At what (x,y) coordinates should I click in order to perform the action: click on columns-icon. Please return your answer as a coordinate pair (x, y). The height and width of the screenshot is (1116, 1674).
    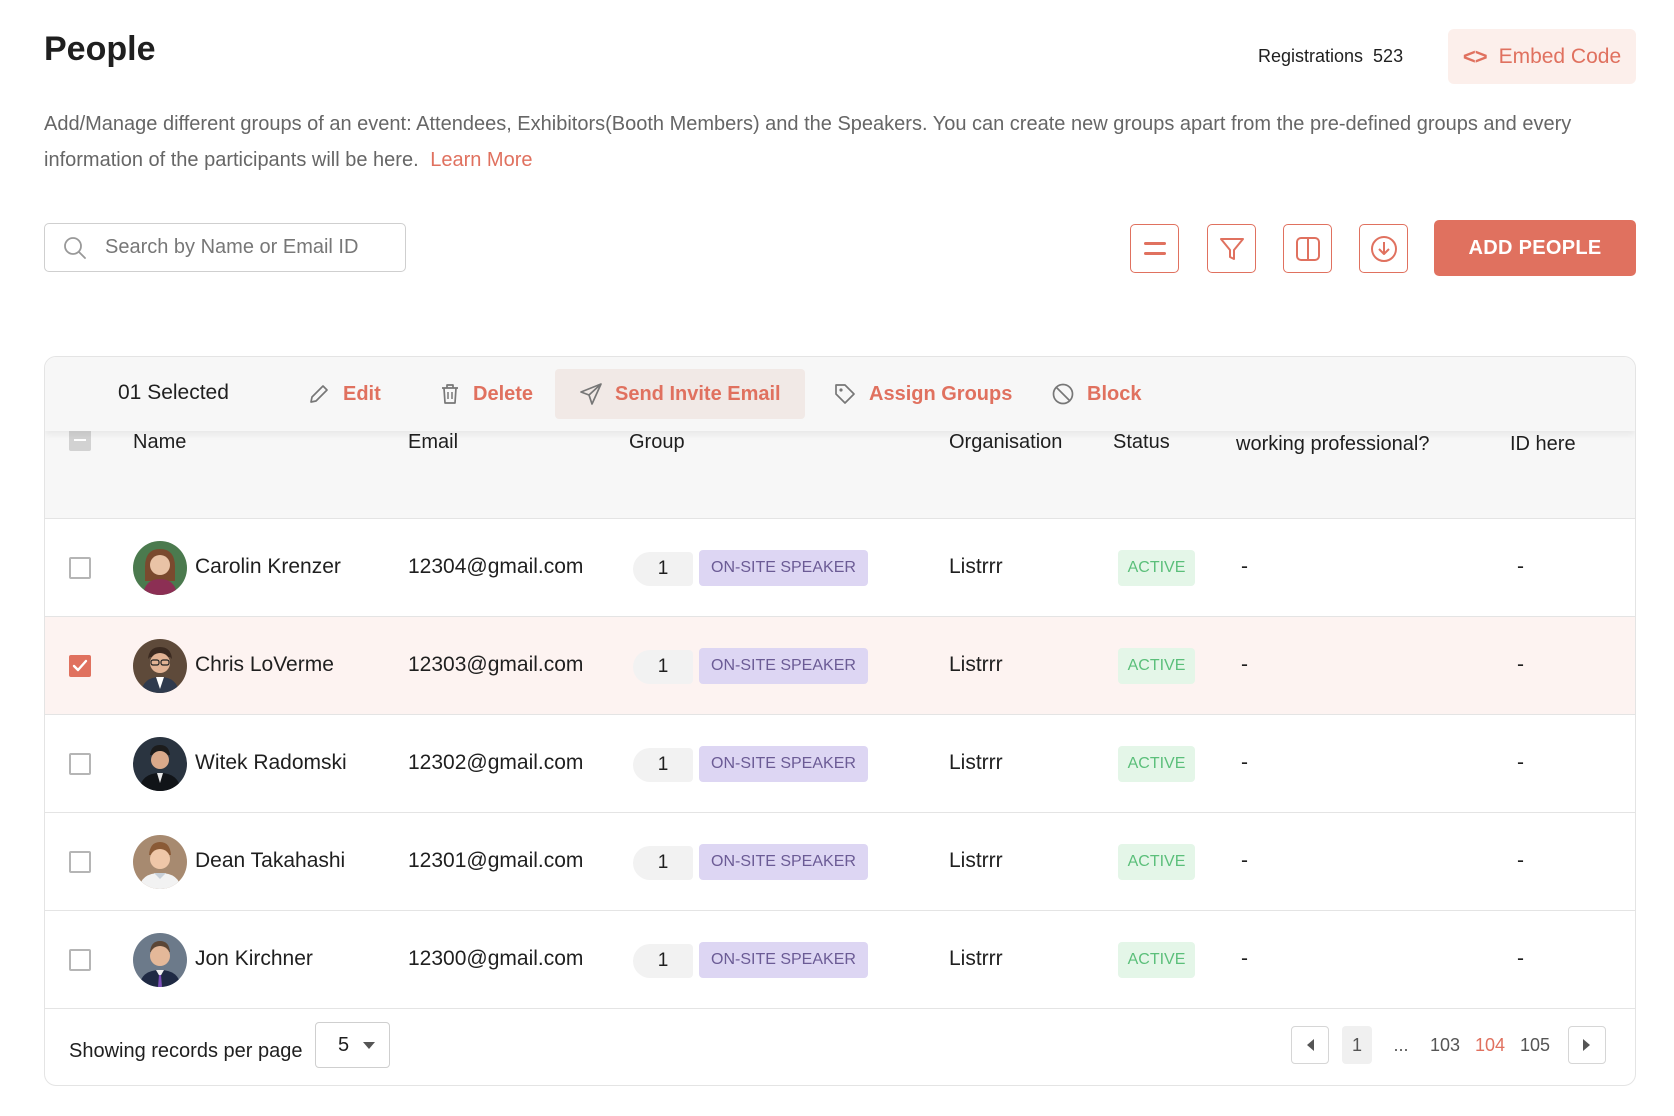
    Looking at the image, I should click on (1307, 248).